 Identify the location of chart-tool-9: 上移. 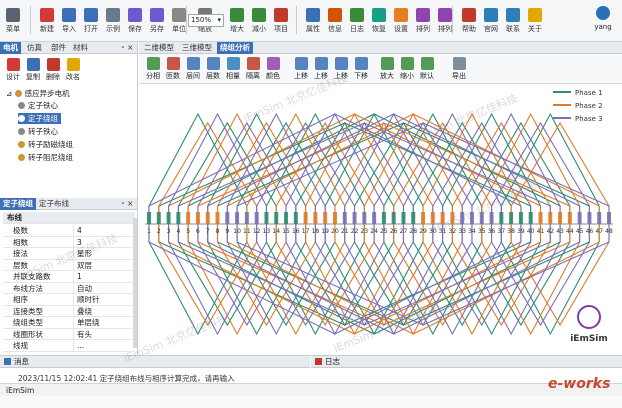
(321, 69).